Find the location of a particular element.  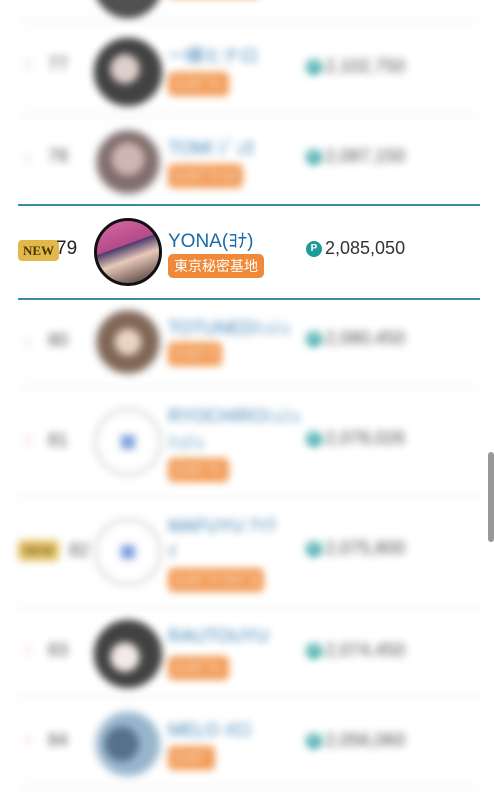

user-name: TOTUNEDｼｭｼｭ is located at coordinates (229, 327).